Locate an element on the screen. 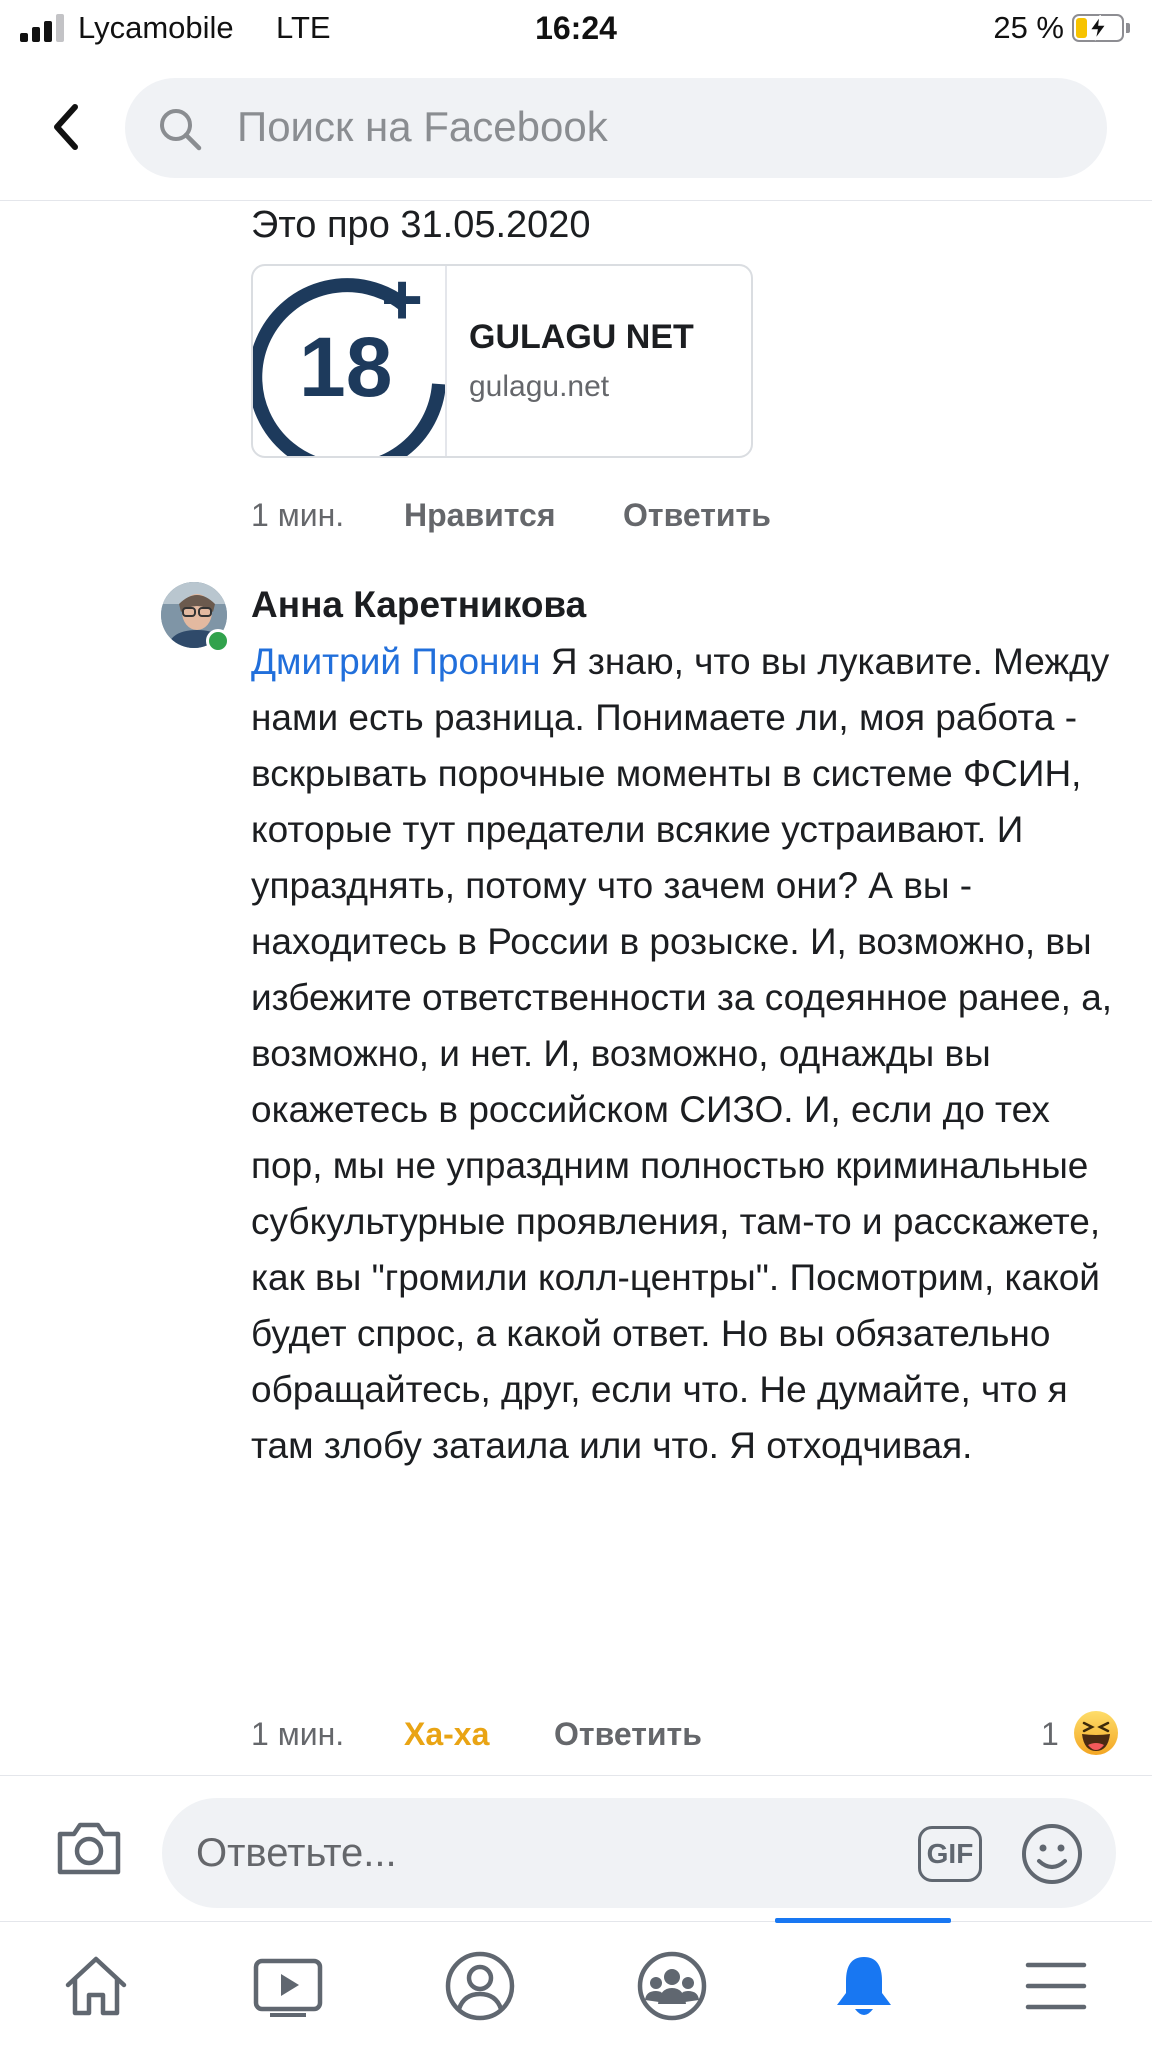 The height and width of the screenshot is (2049, 1152). gulagu-logo: 18 + is located at coordinates (349, 361).